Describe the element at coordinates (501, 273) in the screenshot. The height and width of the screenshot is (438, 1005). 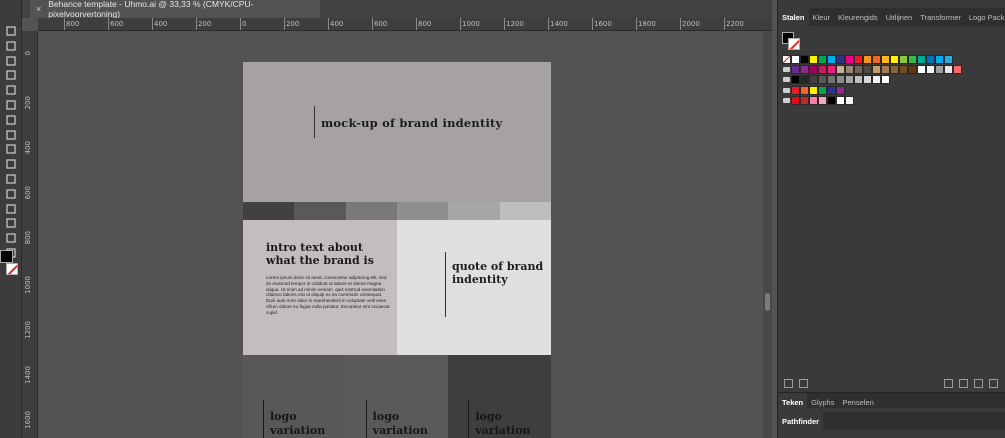
I see `quote-text: quote of brand indentity` at that location.